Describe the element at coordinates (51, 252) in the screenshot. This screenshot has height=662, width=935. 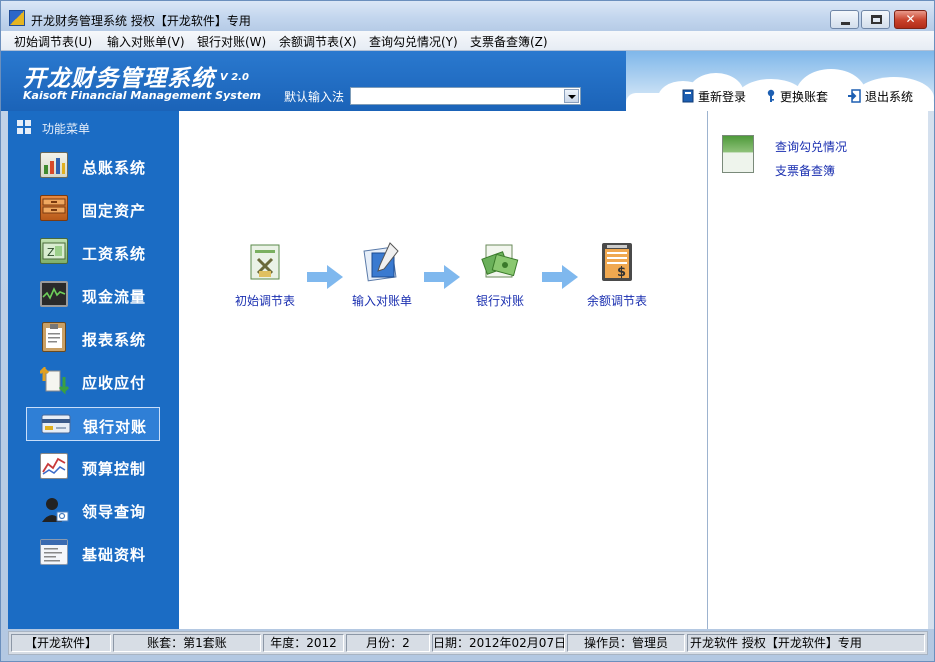
I see `svg-text: Z` at that location.